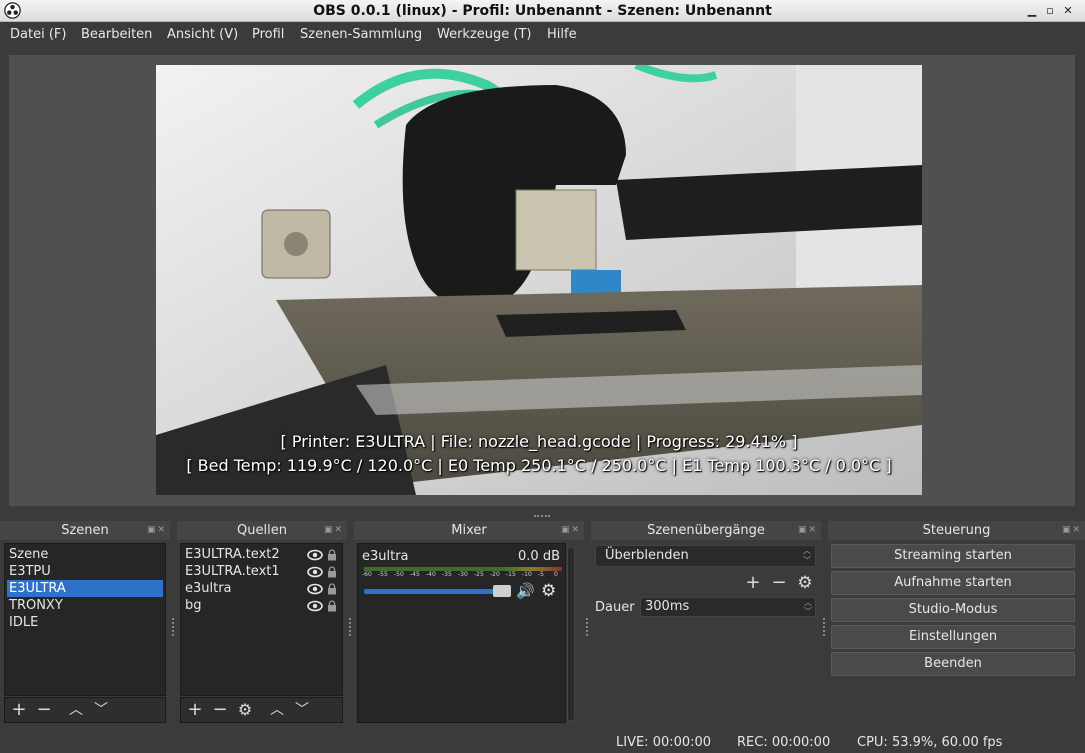 The image size is (1085, 753). Describe the element at coordinates (195, 710) in the screenshot. I see `add-source-button: +` at that location.